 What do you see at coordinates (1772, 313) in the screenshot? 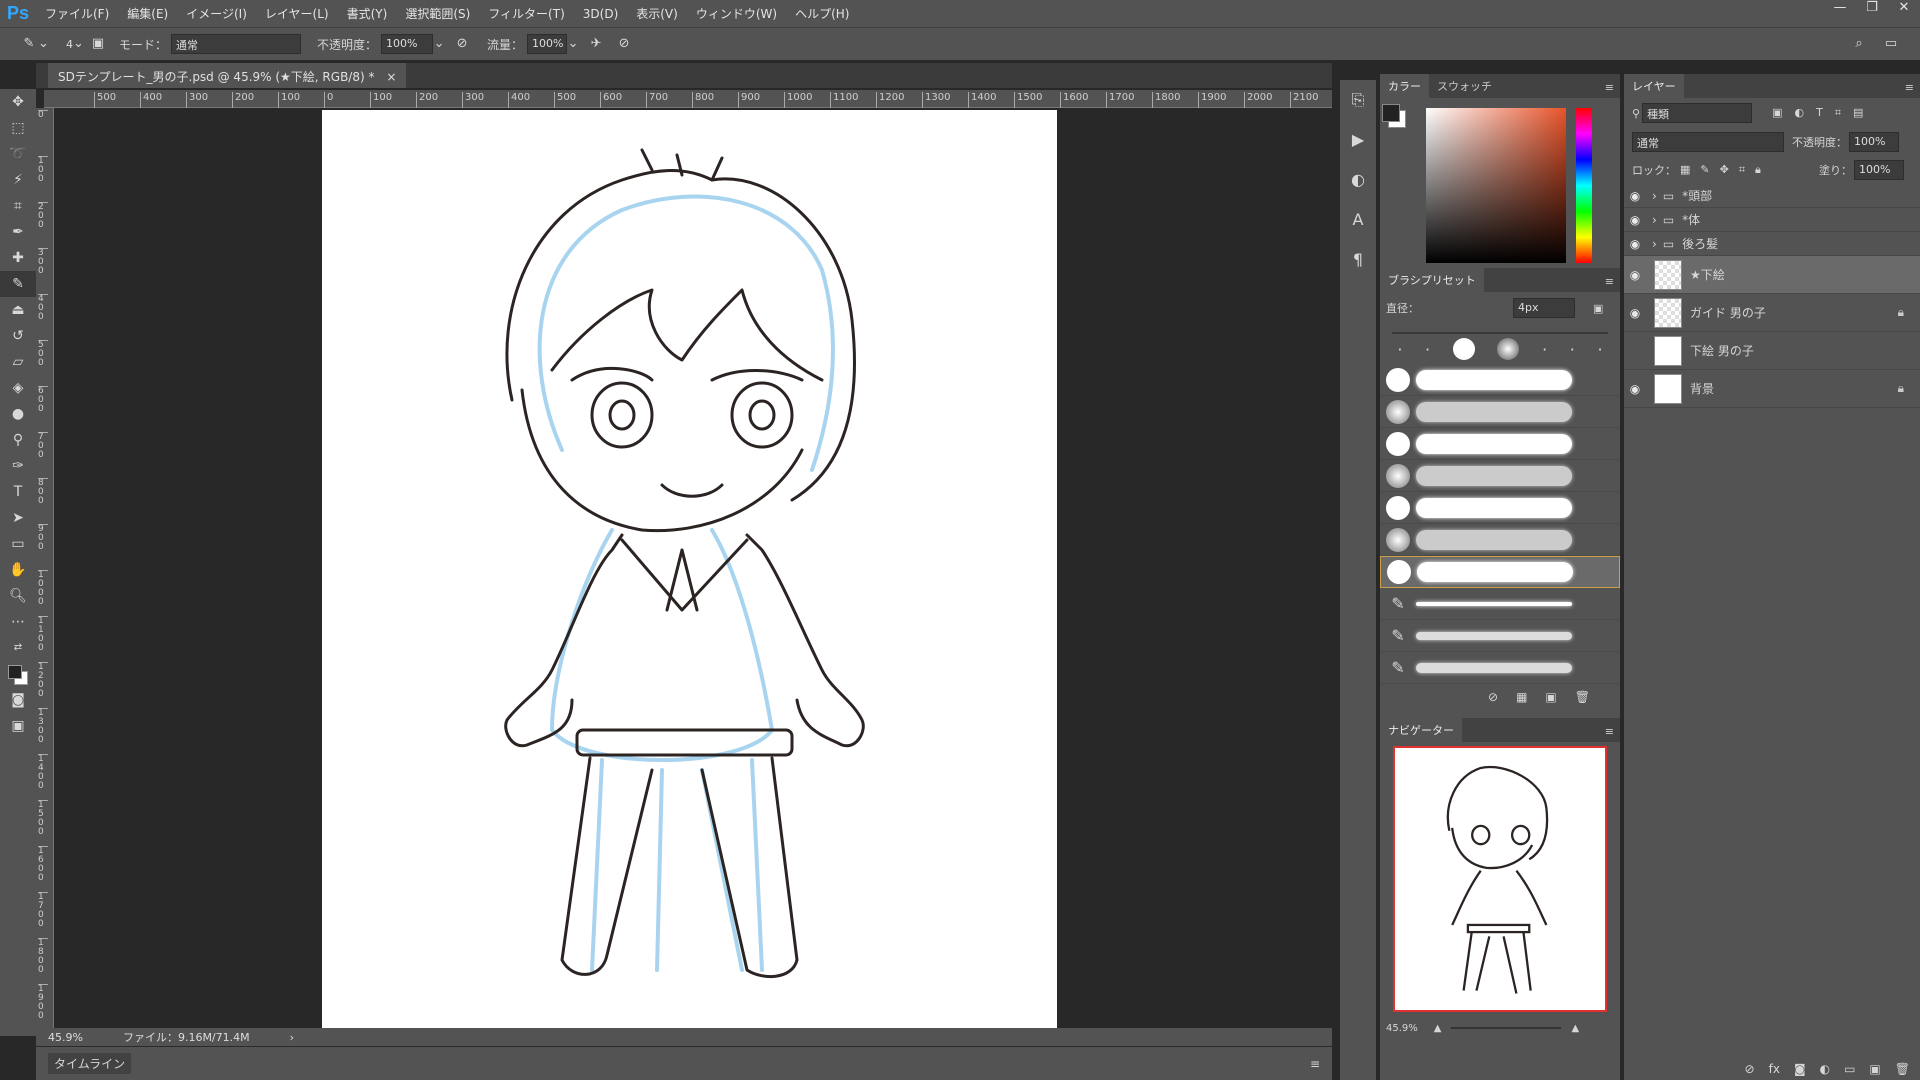
I see `layer-guide: ◉ ガイド 男の子 🔒︎` at bounding box center [1772, 313].